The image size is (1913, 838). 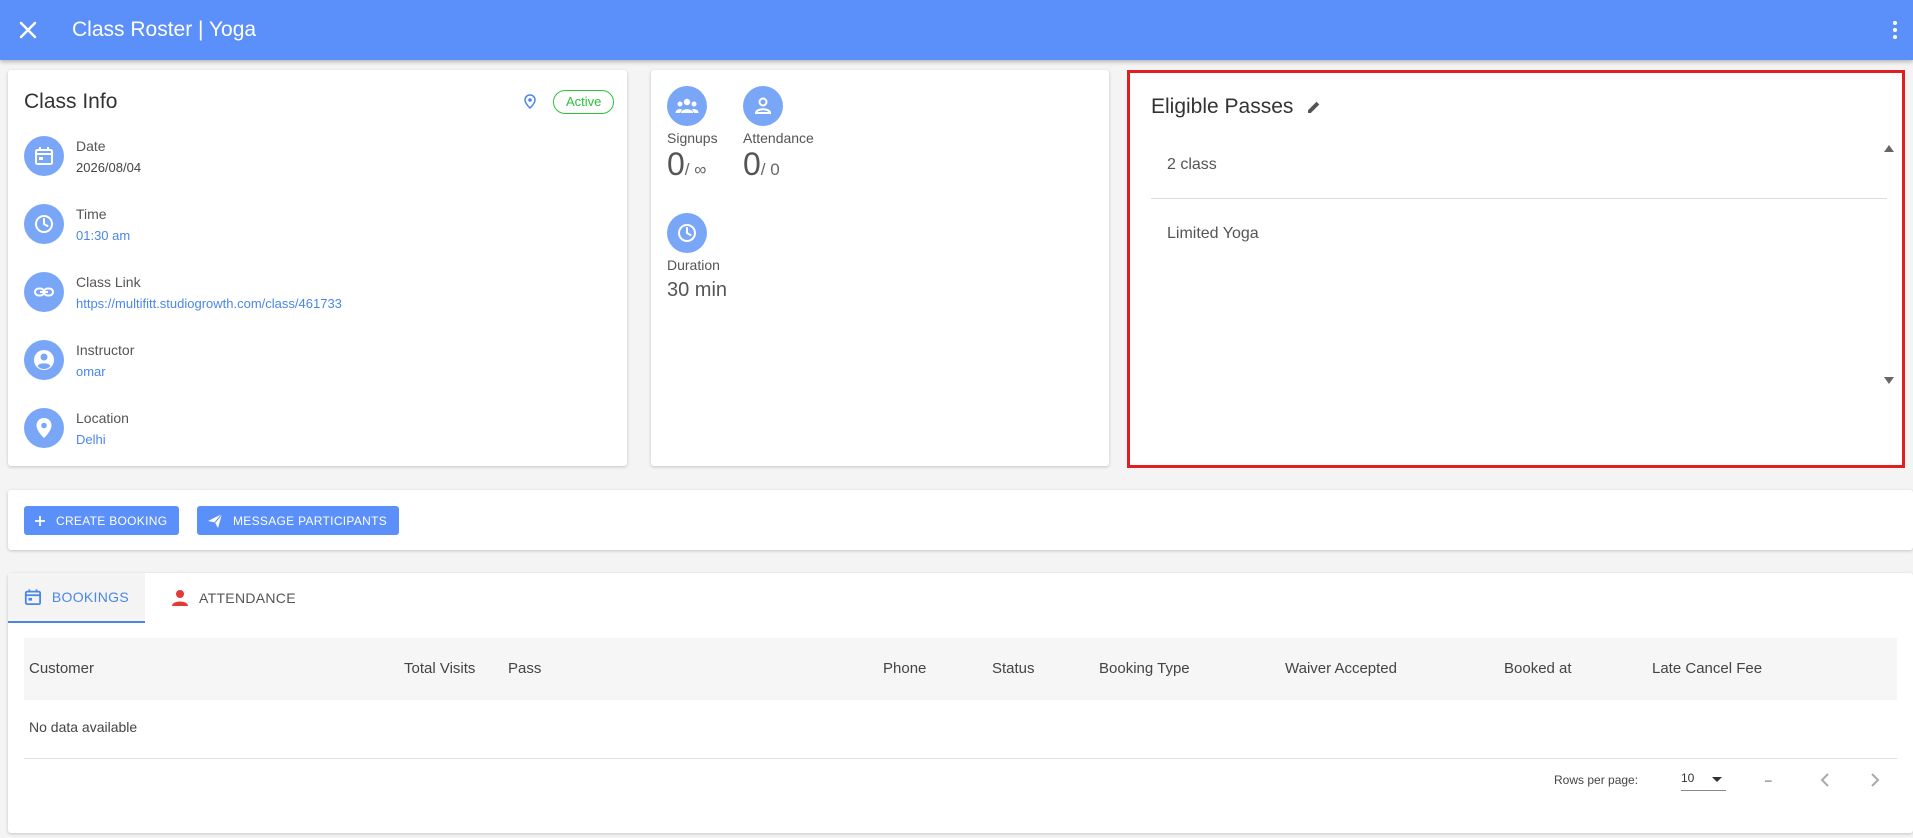 What do you see at coordinates (102, 417) in the screenshot?
I see `location-label: Location` at bounding box center [102, 417].